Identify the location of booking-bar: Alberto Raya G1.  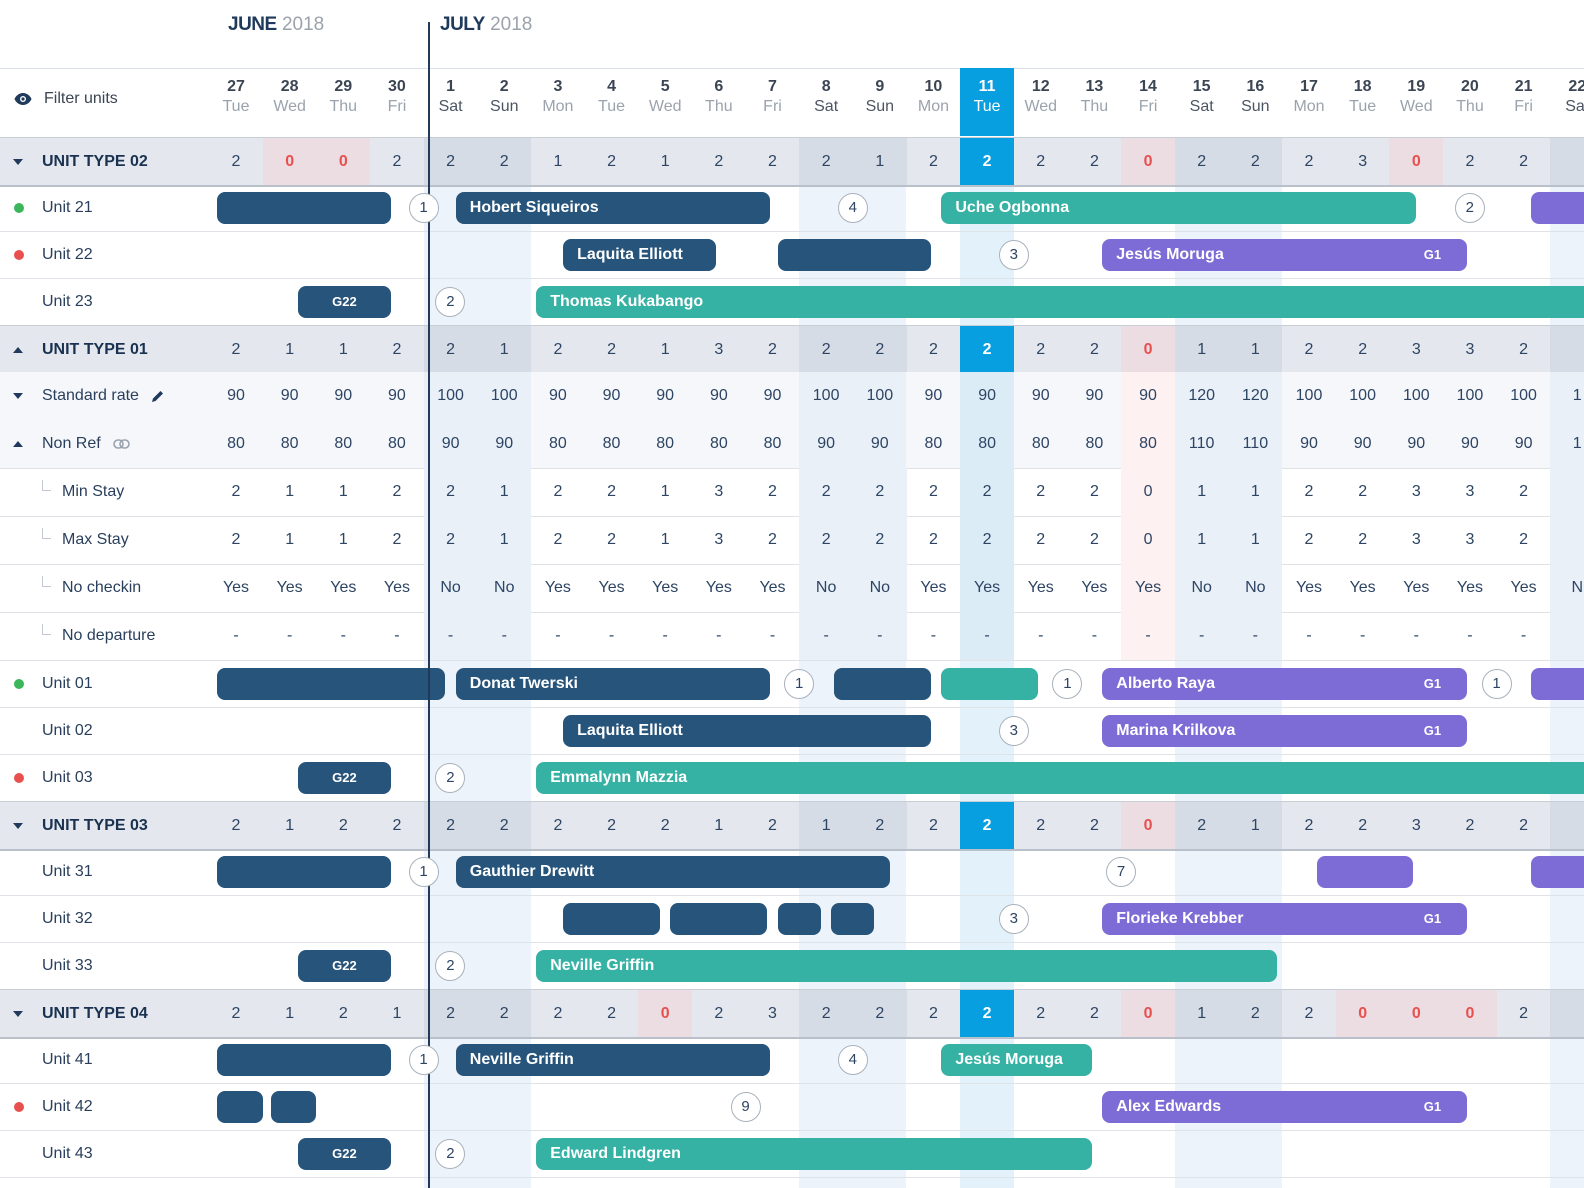
(1285, 683).